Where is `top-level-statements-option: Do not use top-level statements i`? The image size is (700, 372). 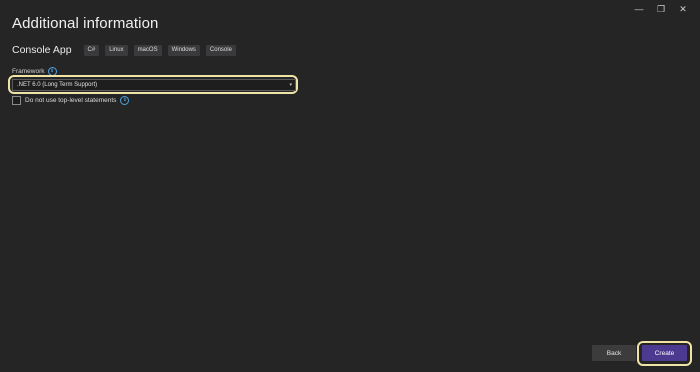
top-level-statements-option: Do not use top-level statements i is located at coordinates (71, 100).